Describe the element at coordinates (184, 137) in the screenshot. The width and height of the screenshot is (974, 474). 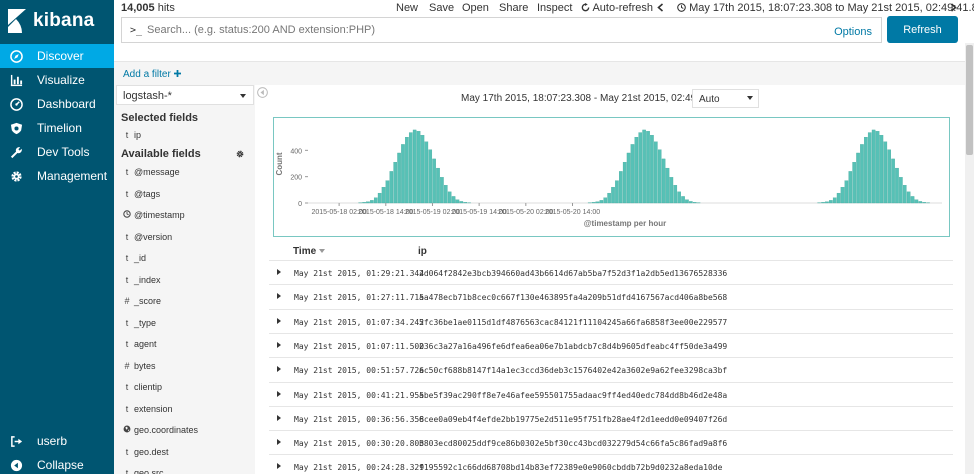
I see `field-item: t ip` at that location.